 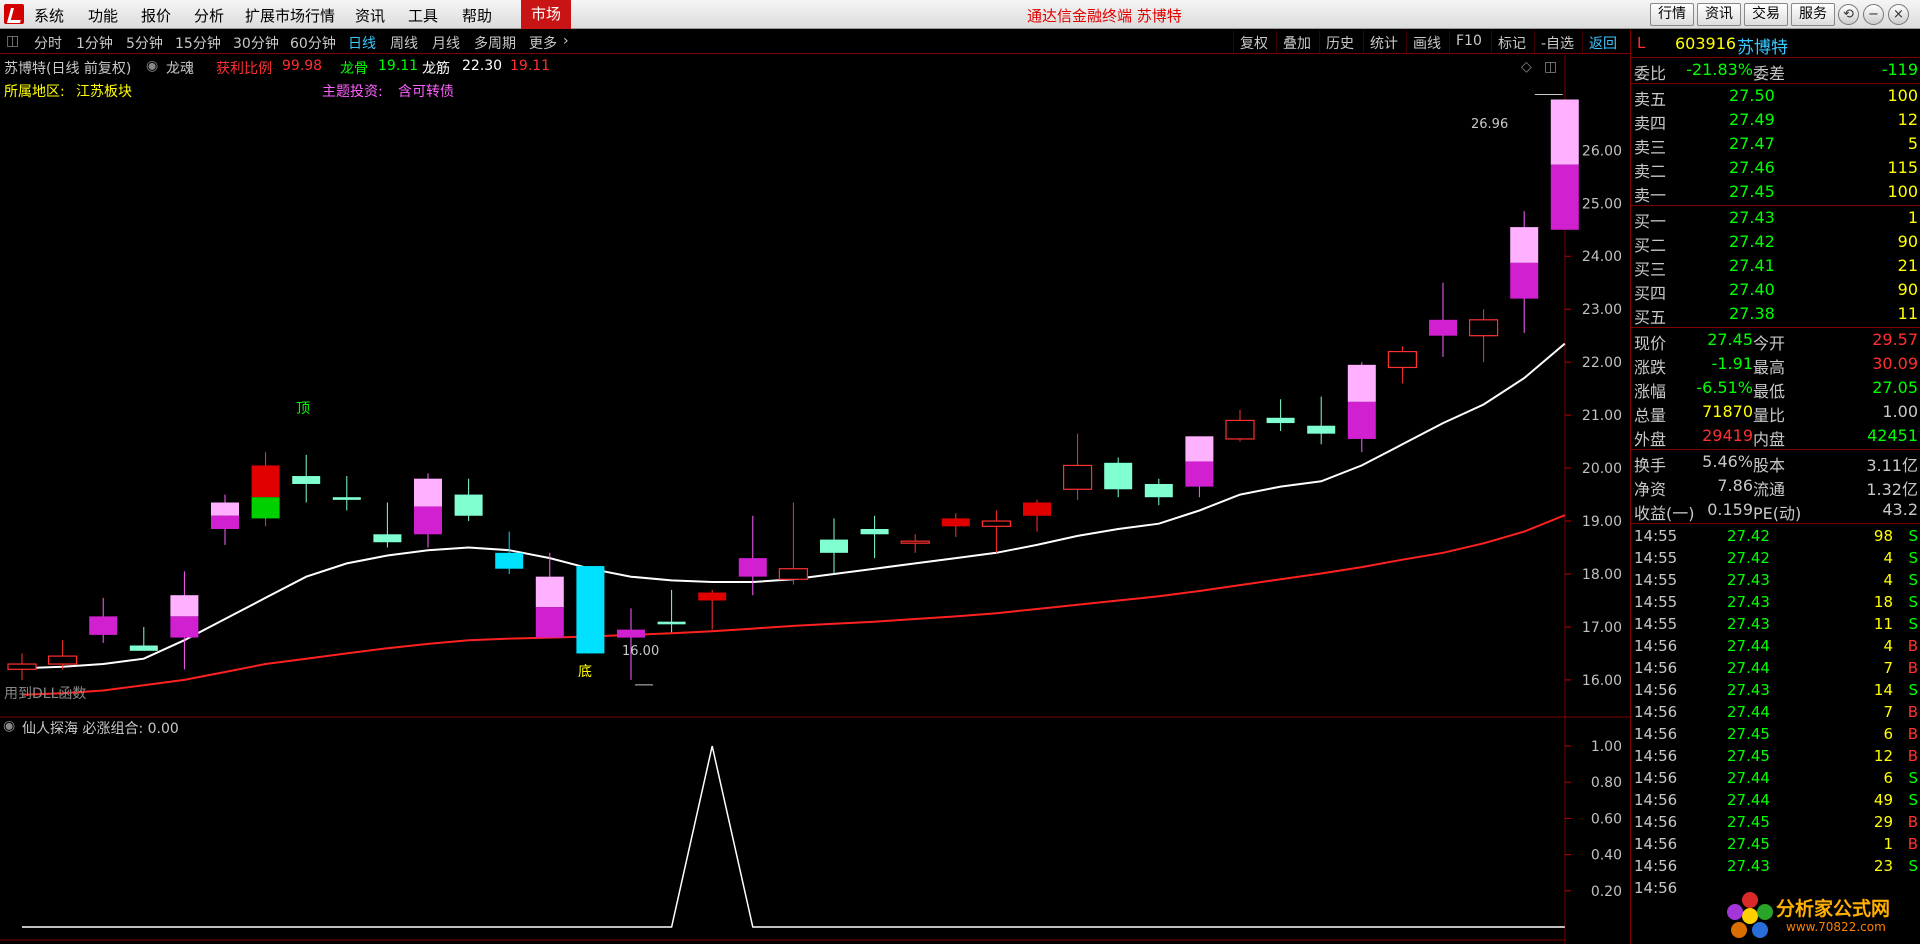 What do you see at coordinates (1526, 67) in the screenshot?
I see `diamond-icon: ◇` at bounding box center [1526, 67].